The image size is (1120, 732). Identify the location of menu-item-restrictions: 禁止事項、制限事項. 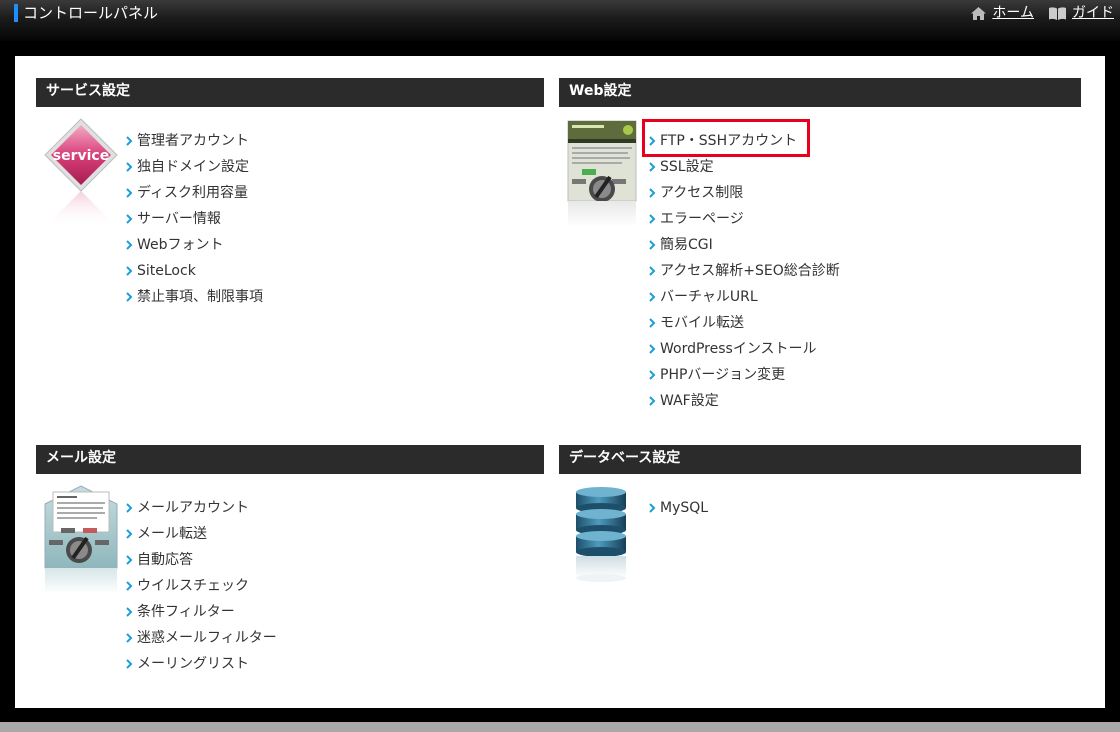
(193, 297).